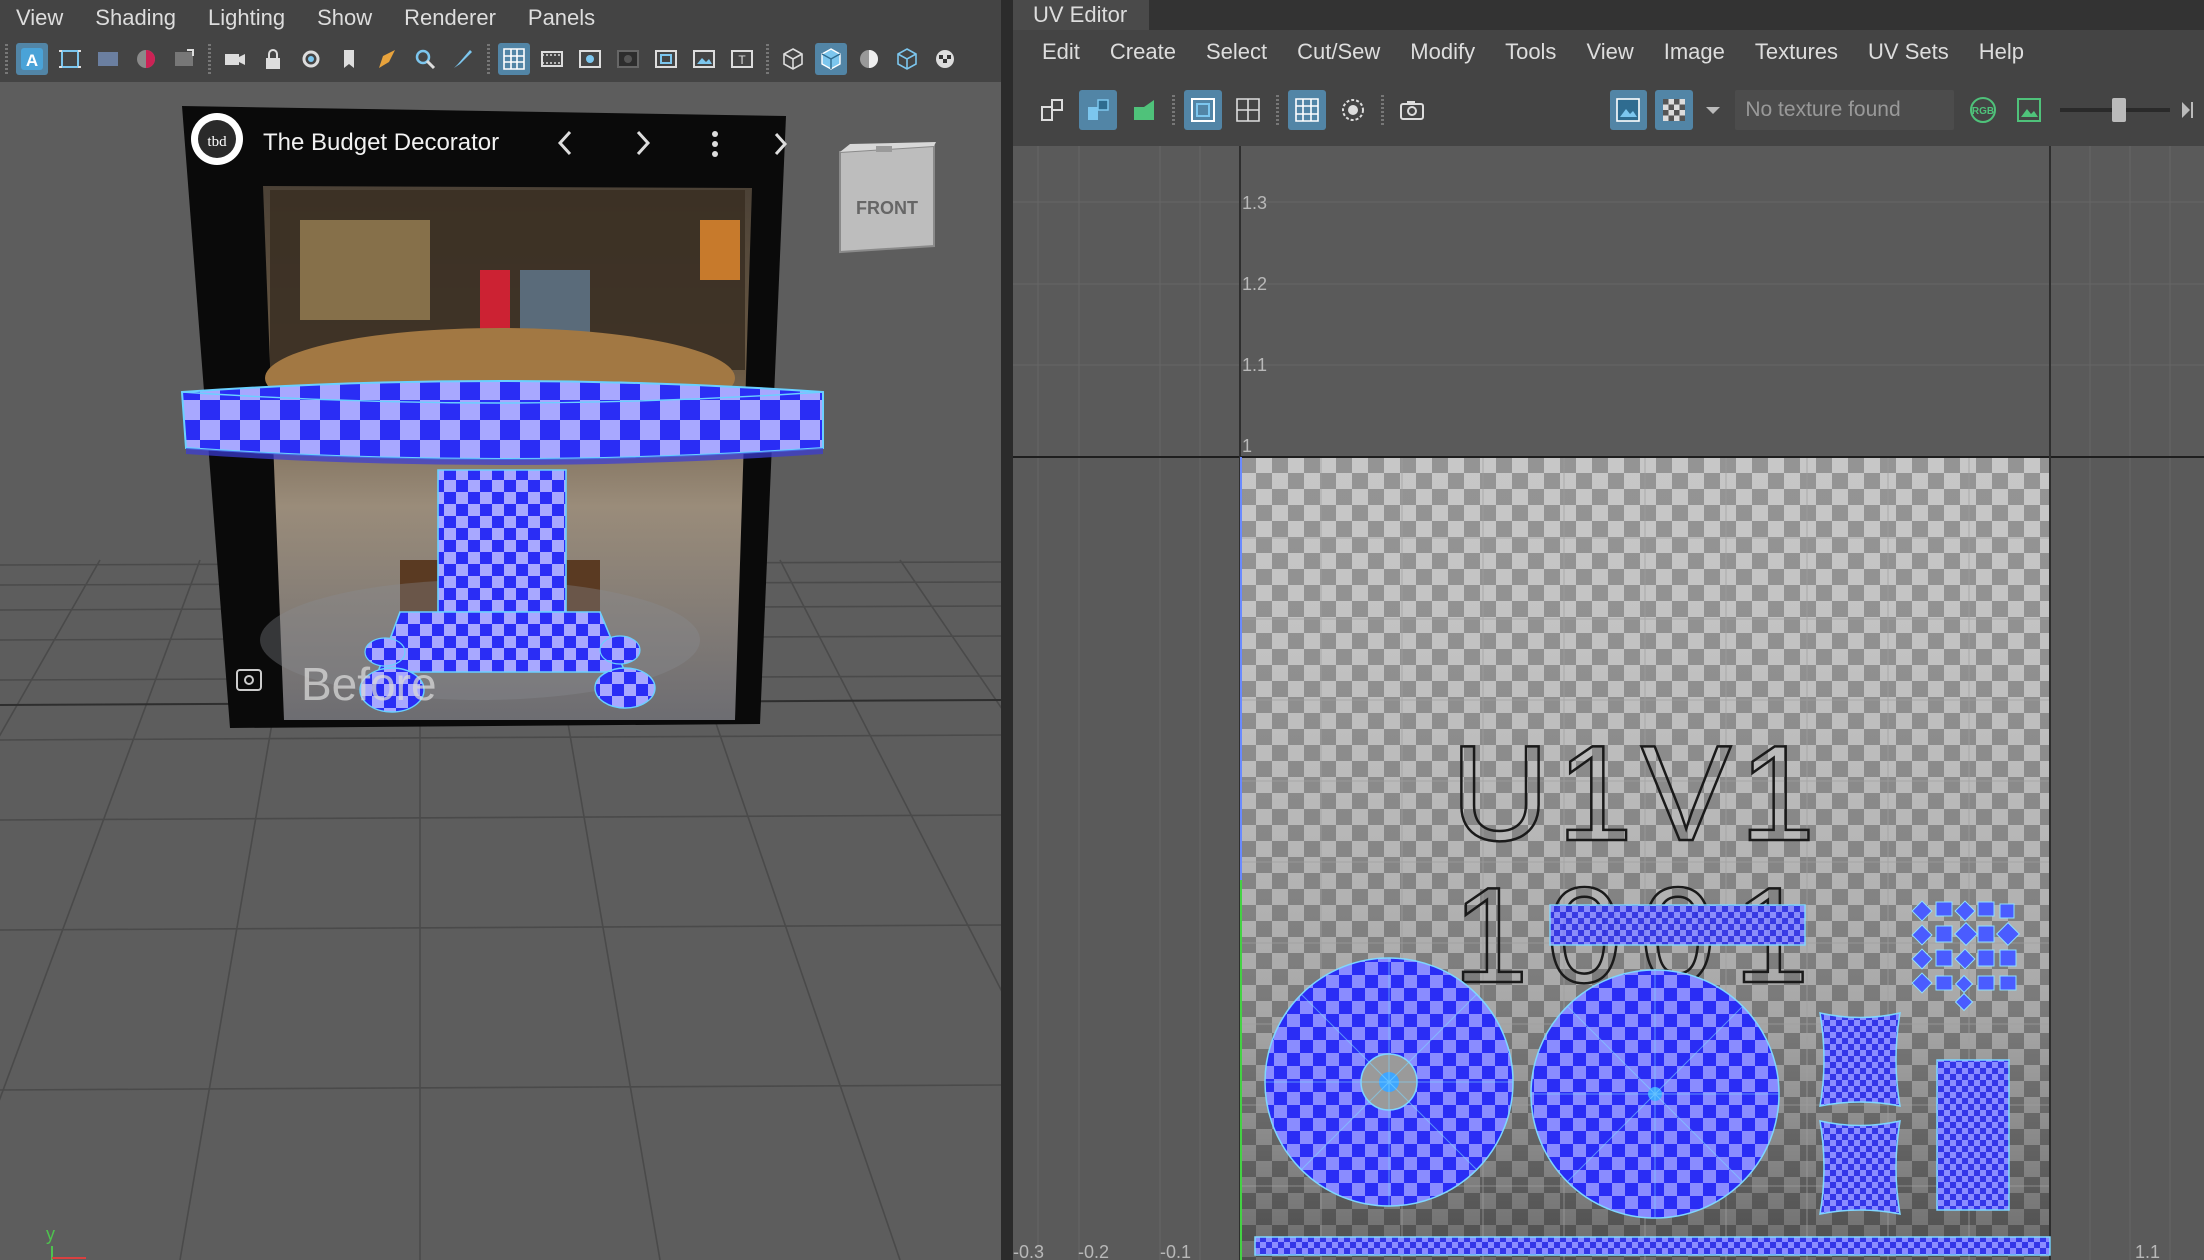 The width and height of the screenshot is (2204, 1260). I want to click on smooth-shade-icon, so click(831, 59).